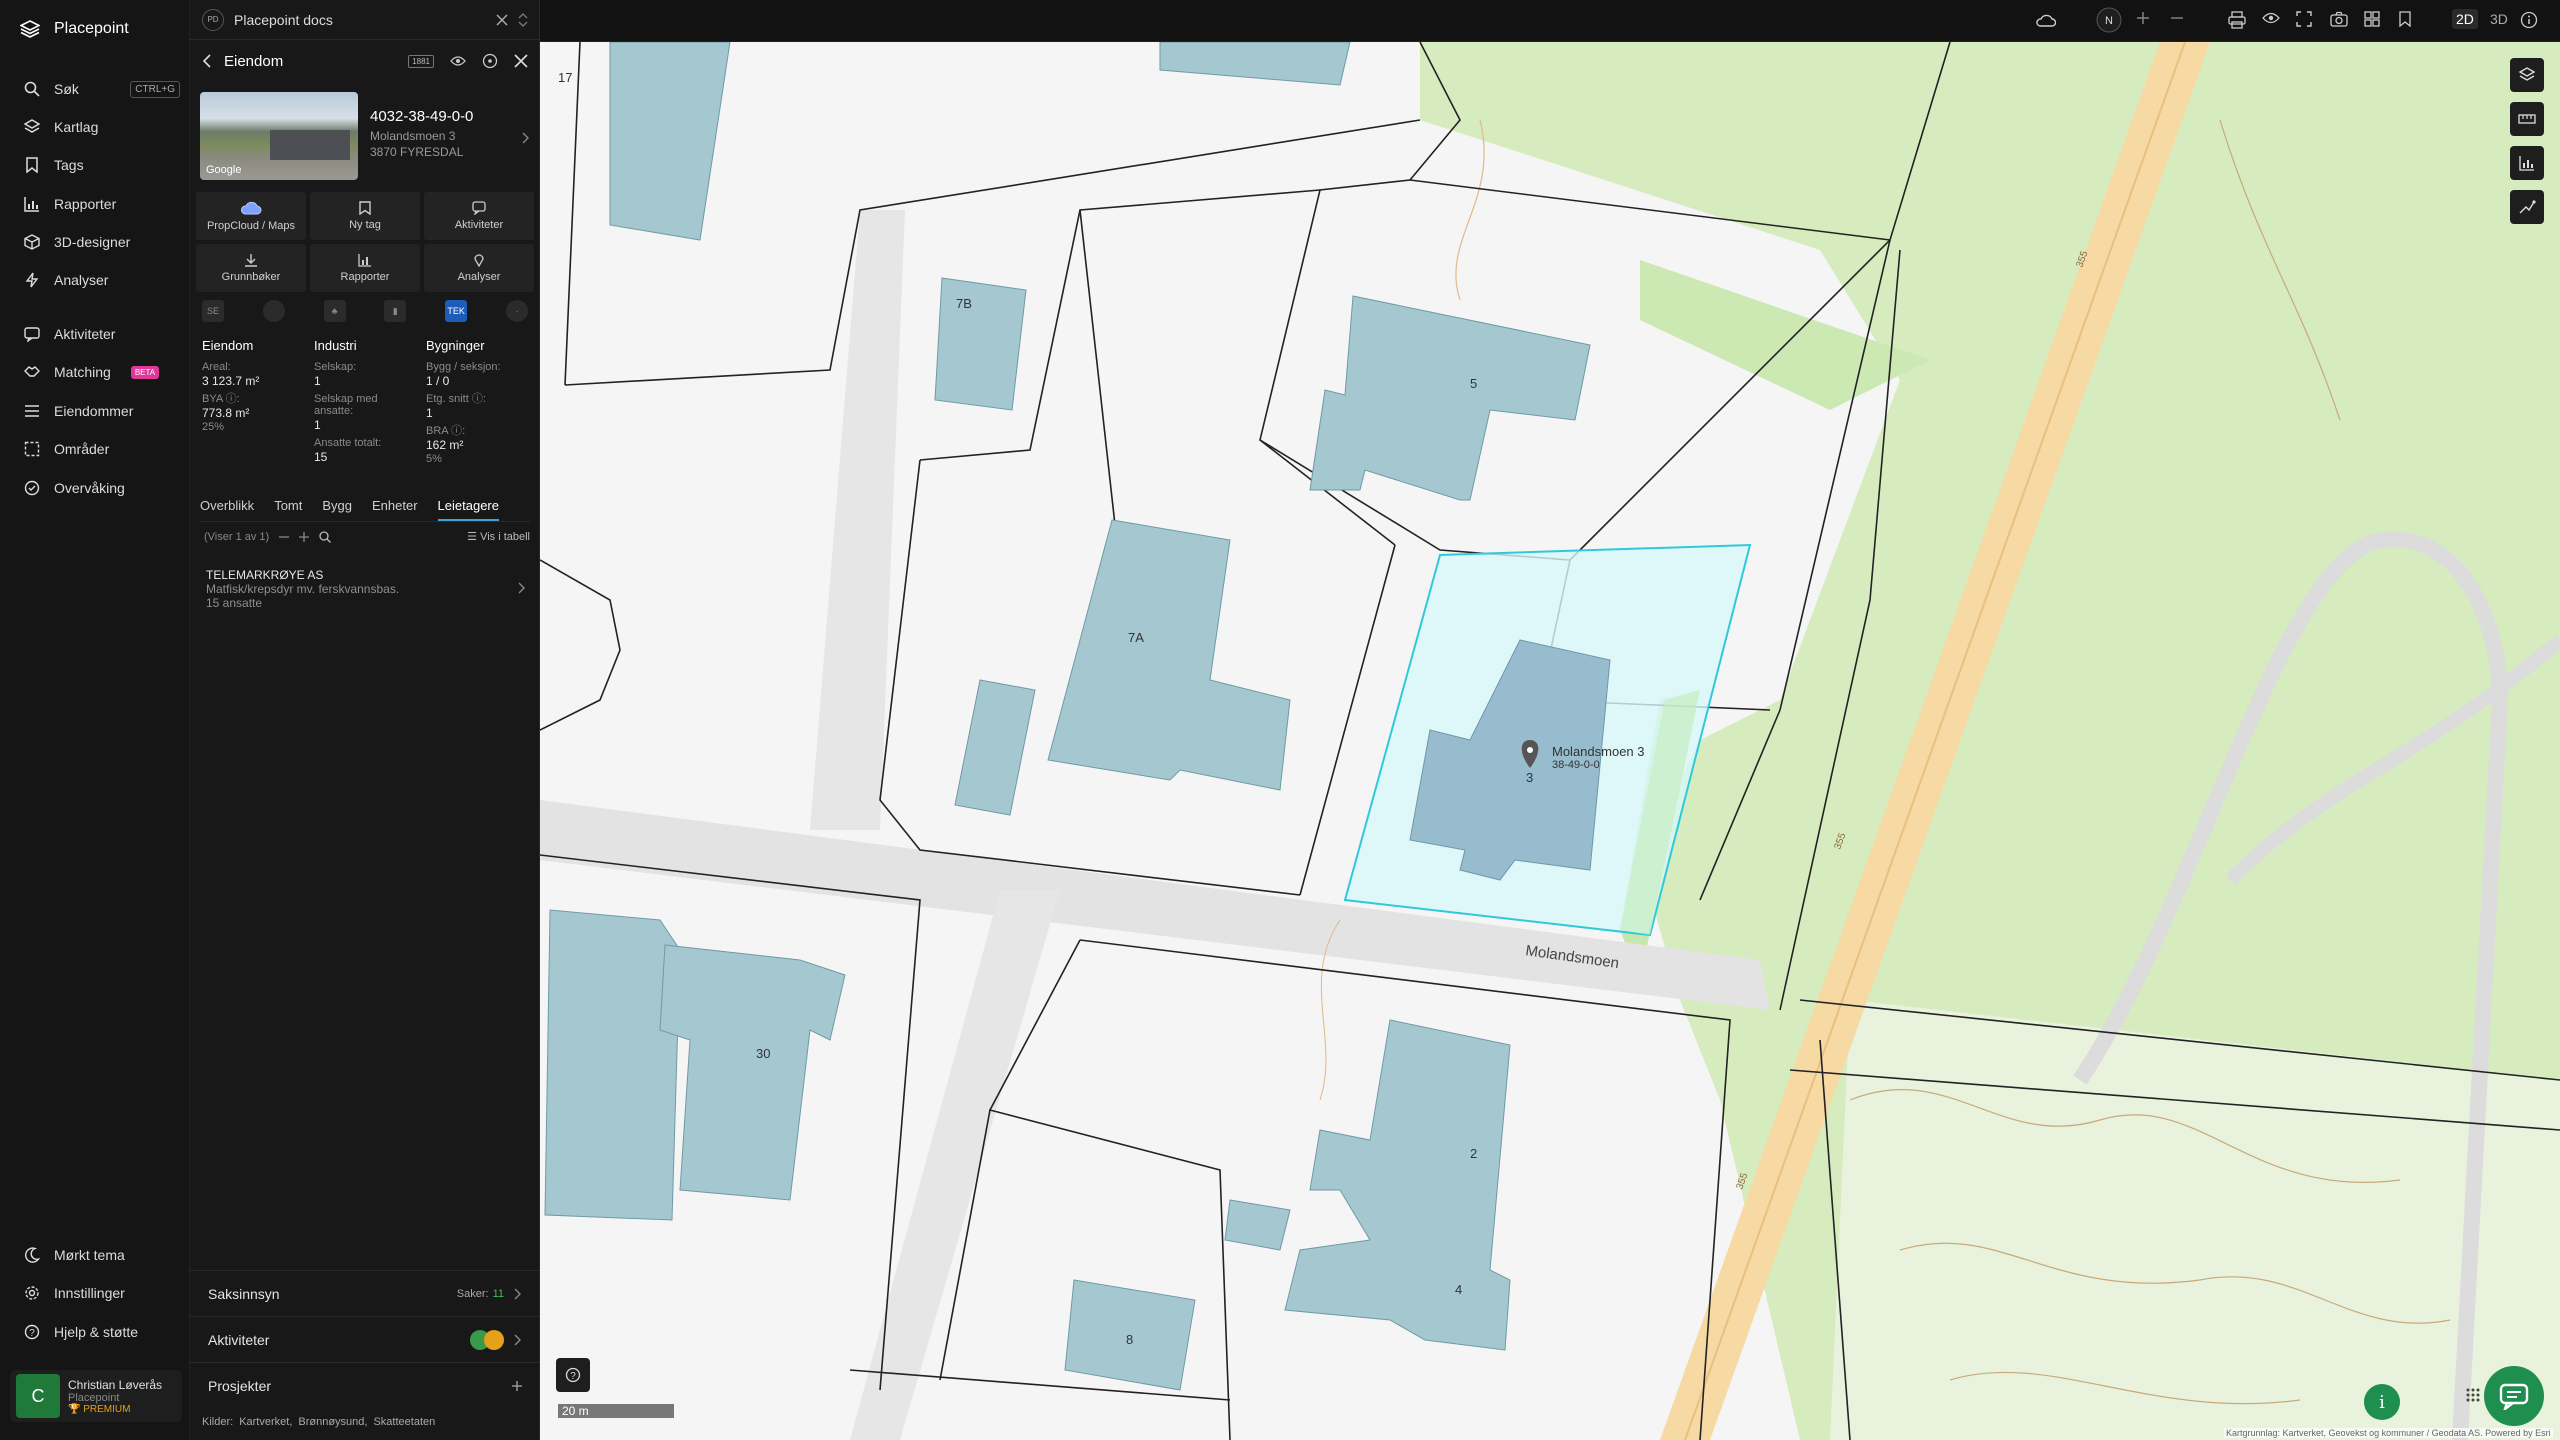 This screenshot has width=2560, height=1440. I want to click on register-1881-button: 1881, so click(421, 61).